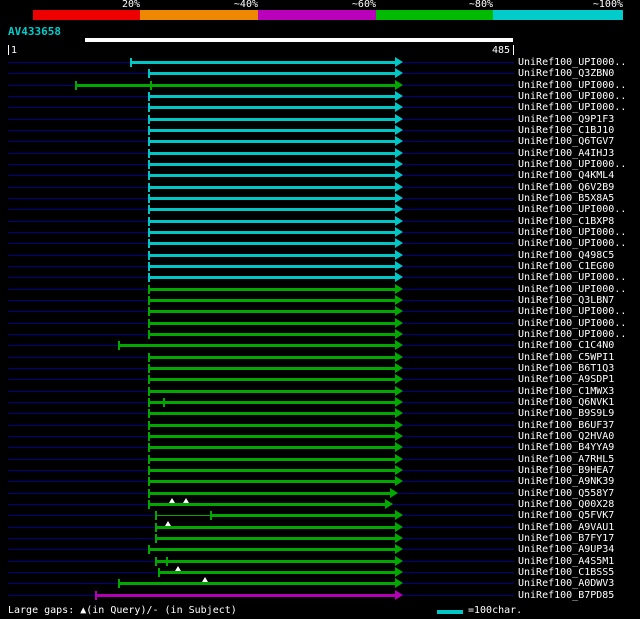  I want to click on hit-label: UniRef100_Q4KML4, so click(566, 176).